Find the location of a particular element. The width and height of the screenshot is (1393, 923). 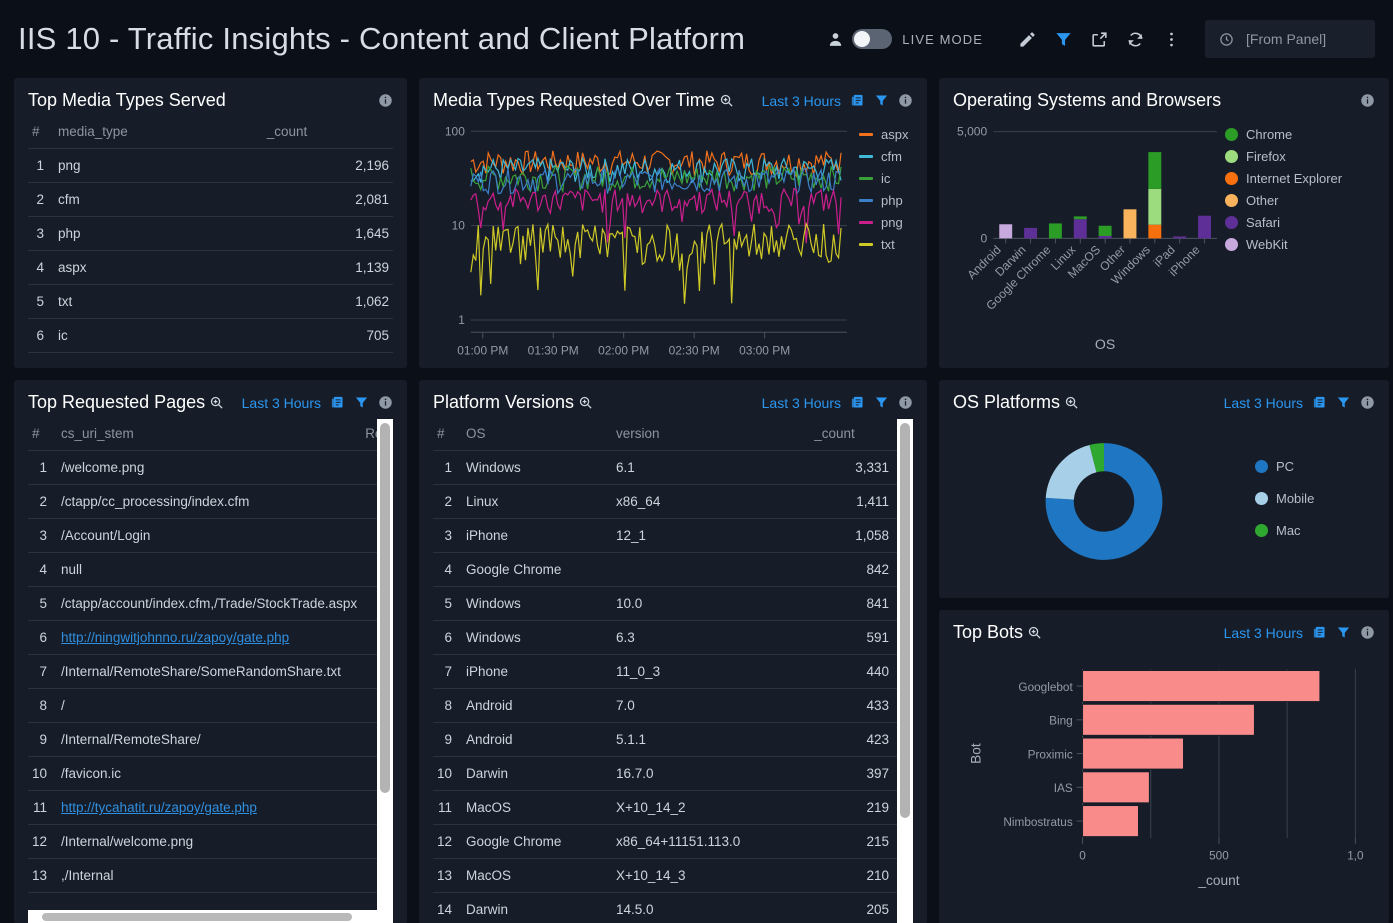

table-row: 12 Google Chrome x86_64+11151.113.0 215 is located at coordinates (673, 841).